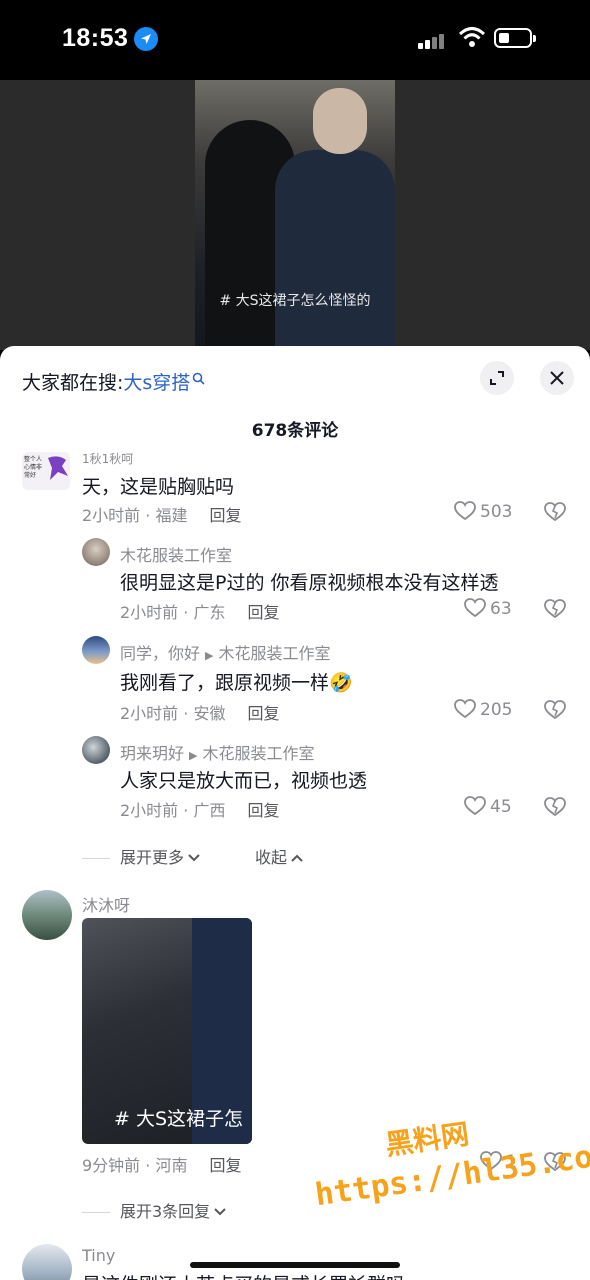  What do you see at coordinates (199, 378) in the screenshot?
I see `search-icon` at bounding box center [199, 378].